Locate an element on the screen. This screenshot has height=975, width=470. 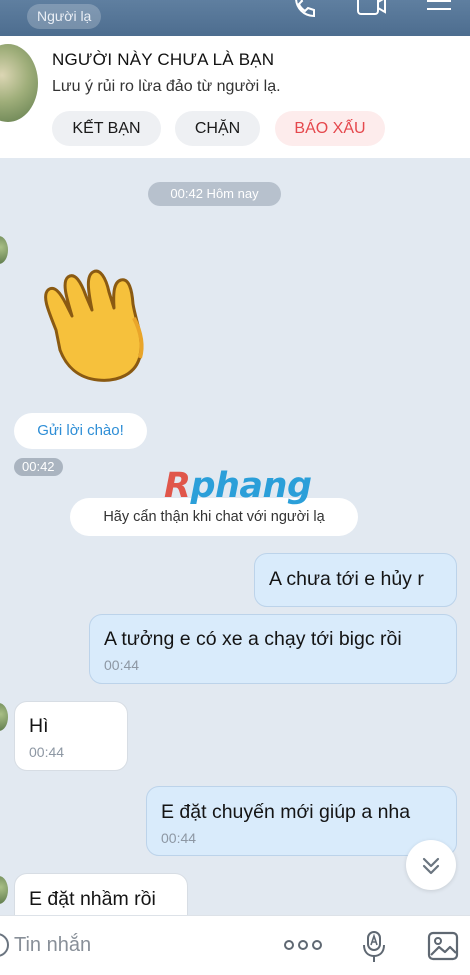
stranger-title: NGƯỜI NÀY CHƯA LÀ BẠN is located at coordinates (163, 59).